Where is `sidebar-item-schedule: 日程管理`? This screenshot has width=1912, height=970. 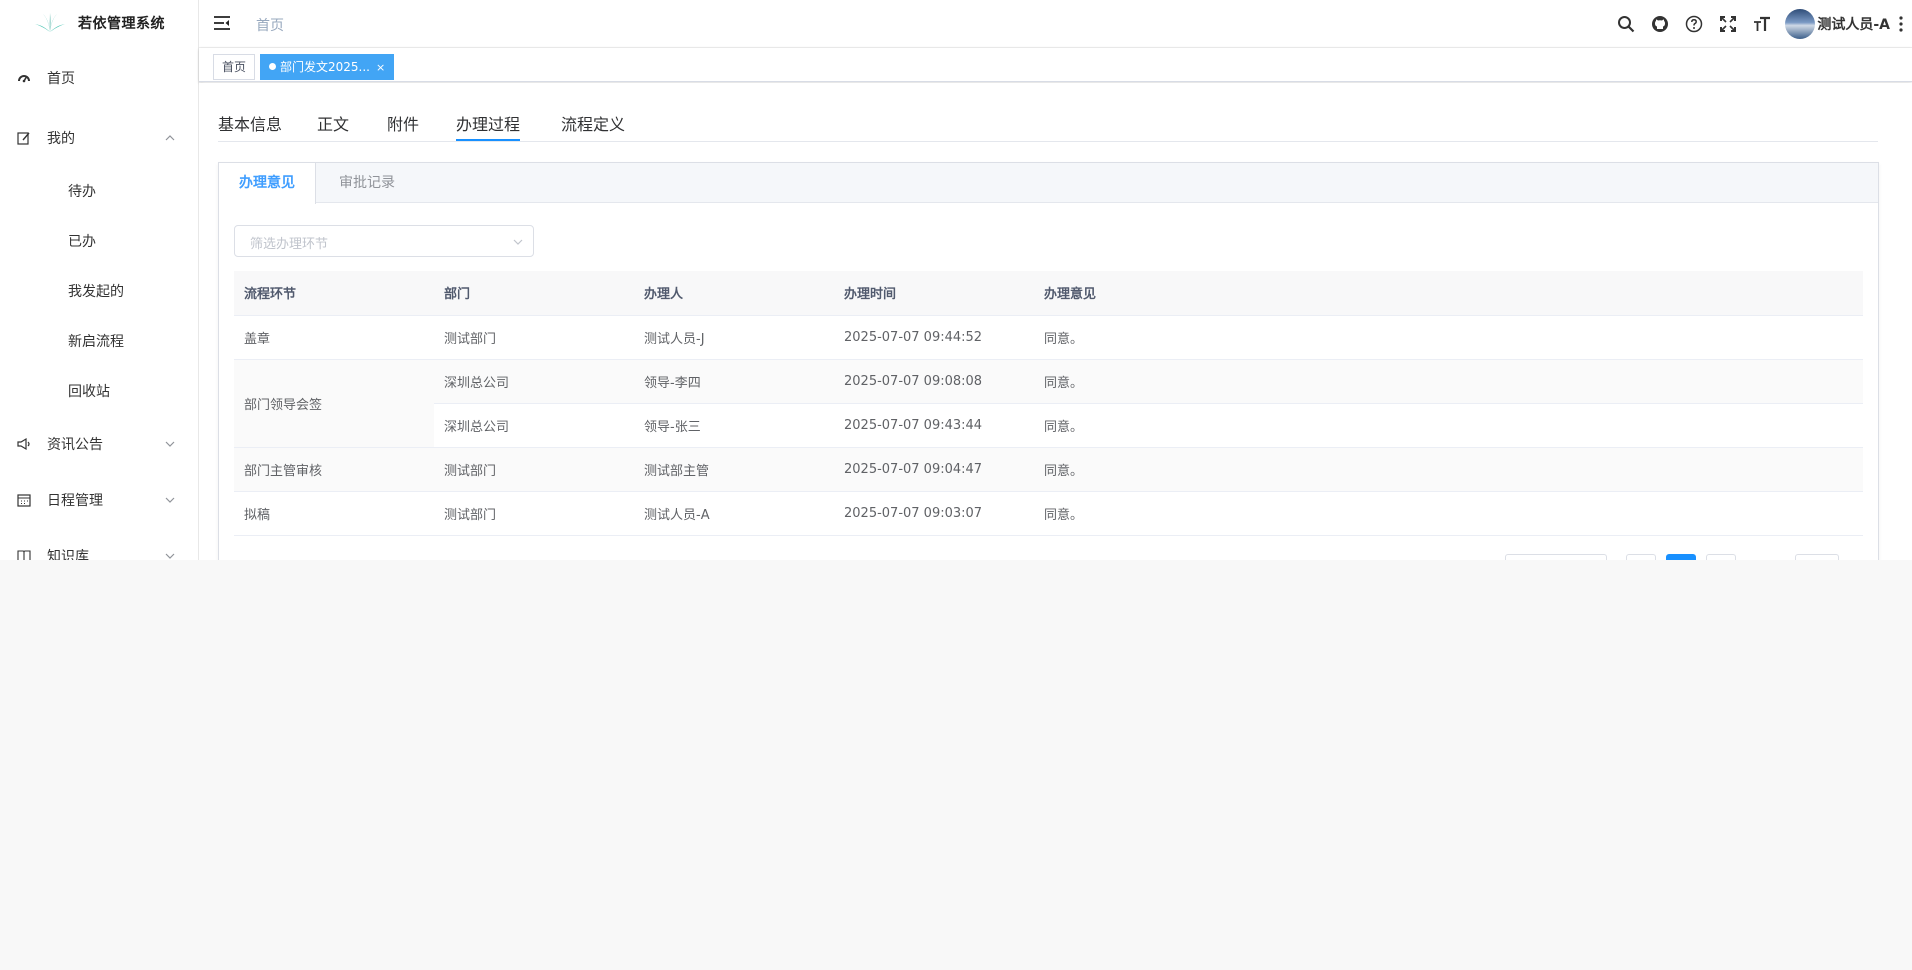
sidebar-item-schedule: 日程管理 is located at coordinates (99, 500).